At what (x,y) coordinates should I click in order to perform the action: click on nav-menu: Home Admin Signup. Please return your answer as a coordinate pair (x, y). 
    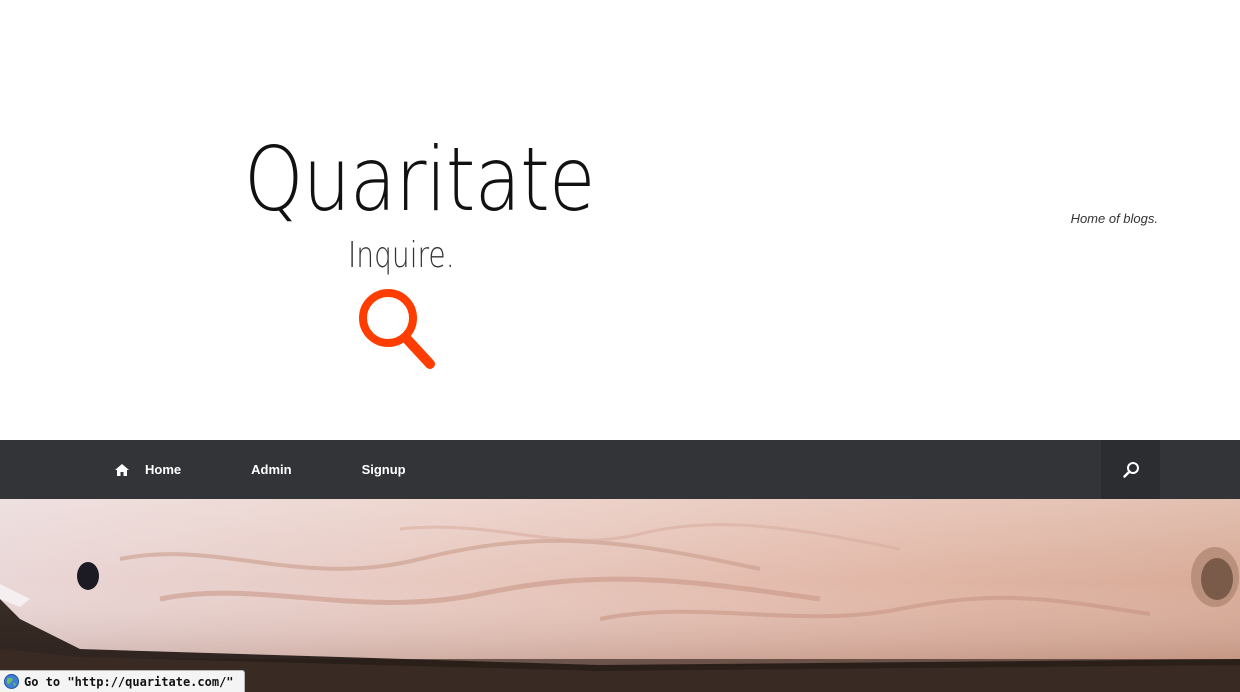
    Looking at the image, I should click on (270, 469).